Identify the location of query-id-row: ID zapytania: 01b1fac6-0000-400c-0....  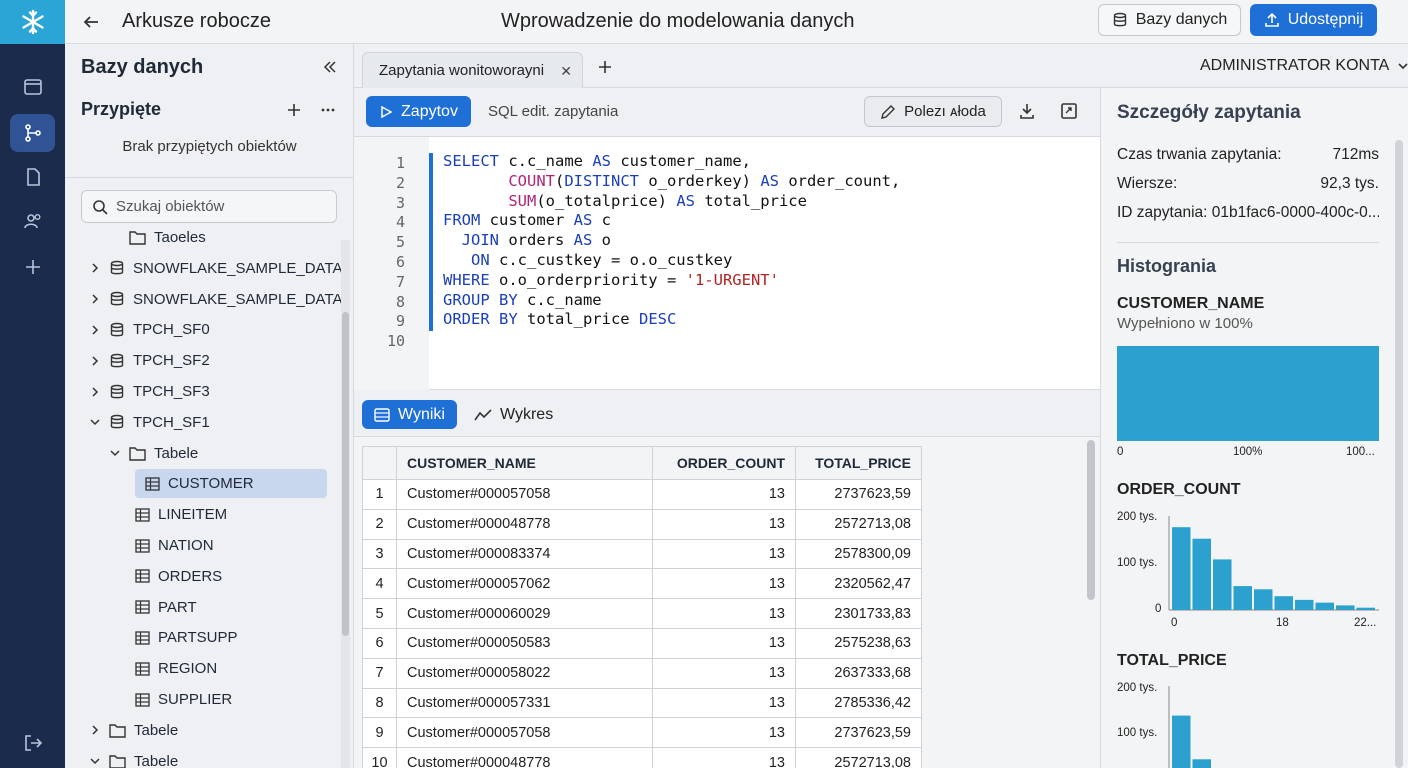
(1248, 213).